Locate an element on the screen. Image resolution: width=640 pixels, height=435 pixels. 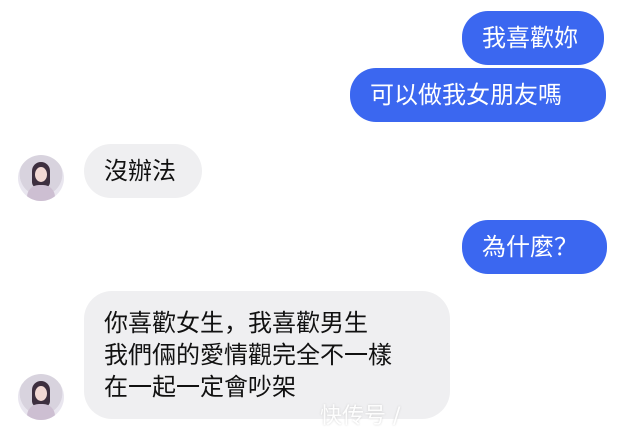
message-line-1: 你喜歡女生，我喜歡男生 is located at coordinates (236, 323).